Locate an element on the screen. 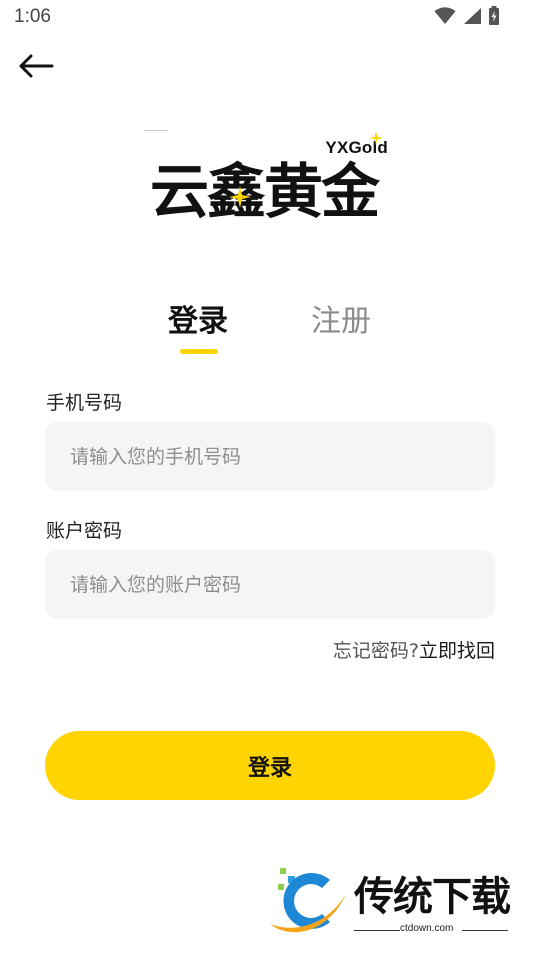 This screenshot has width=540, height=960. phone-field is located at coordinates (270, 456).